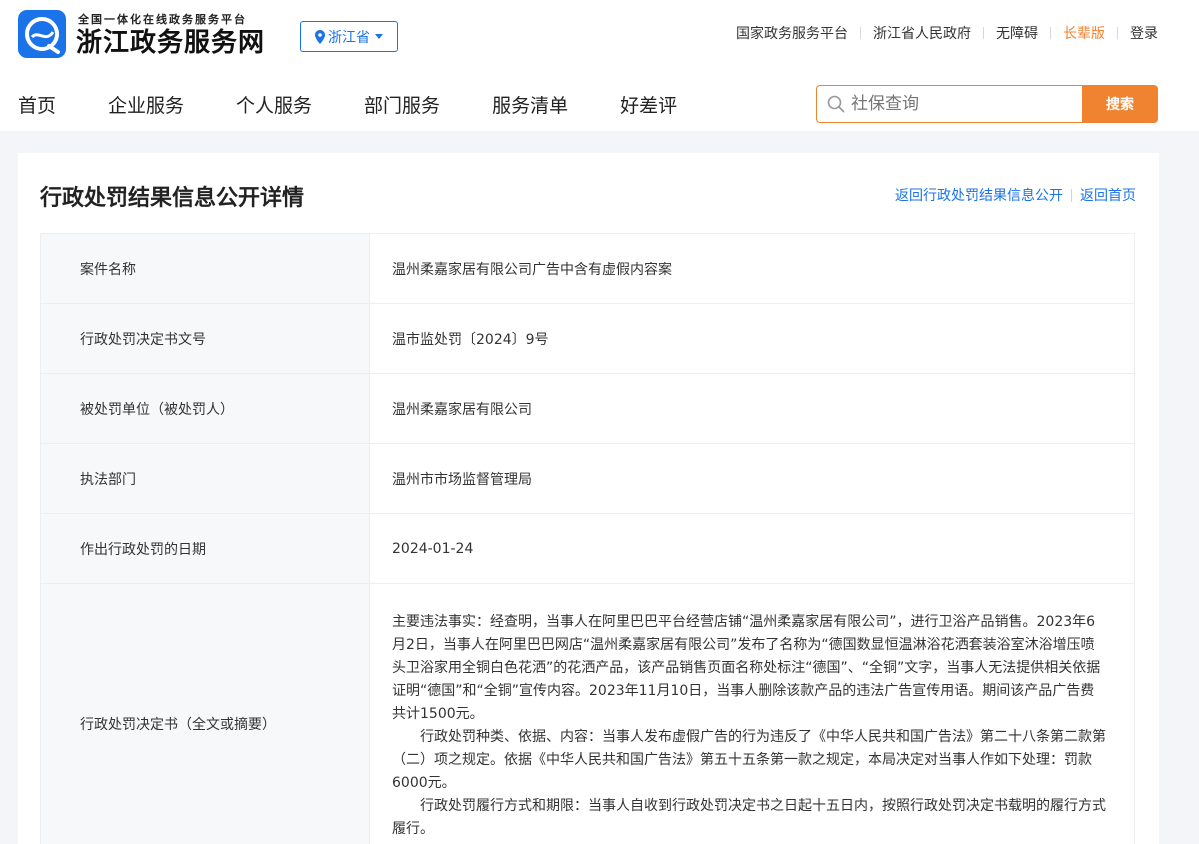 This screenshot has width=1199, height=844. I want to click on row-value: 温市监处罚〔2024〕9号, so click(752, 338).